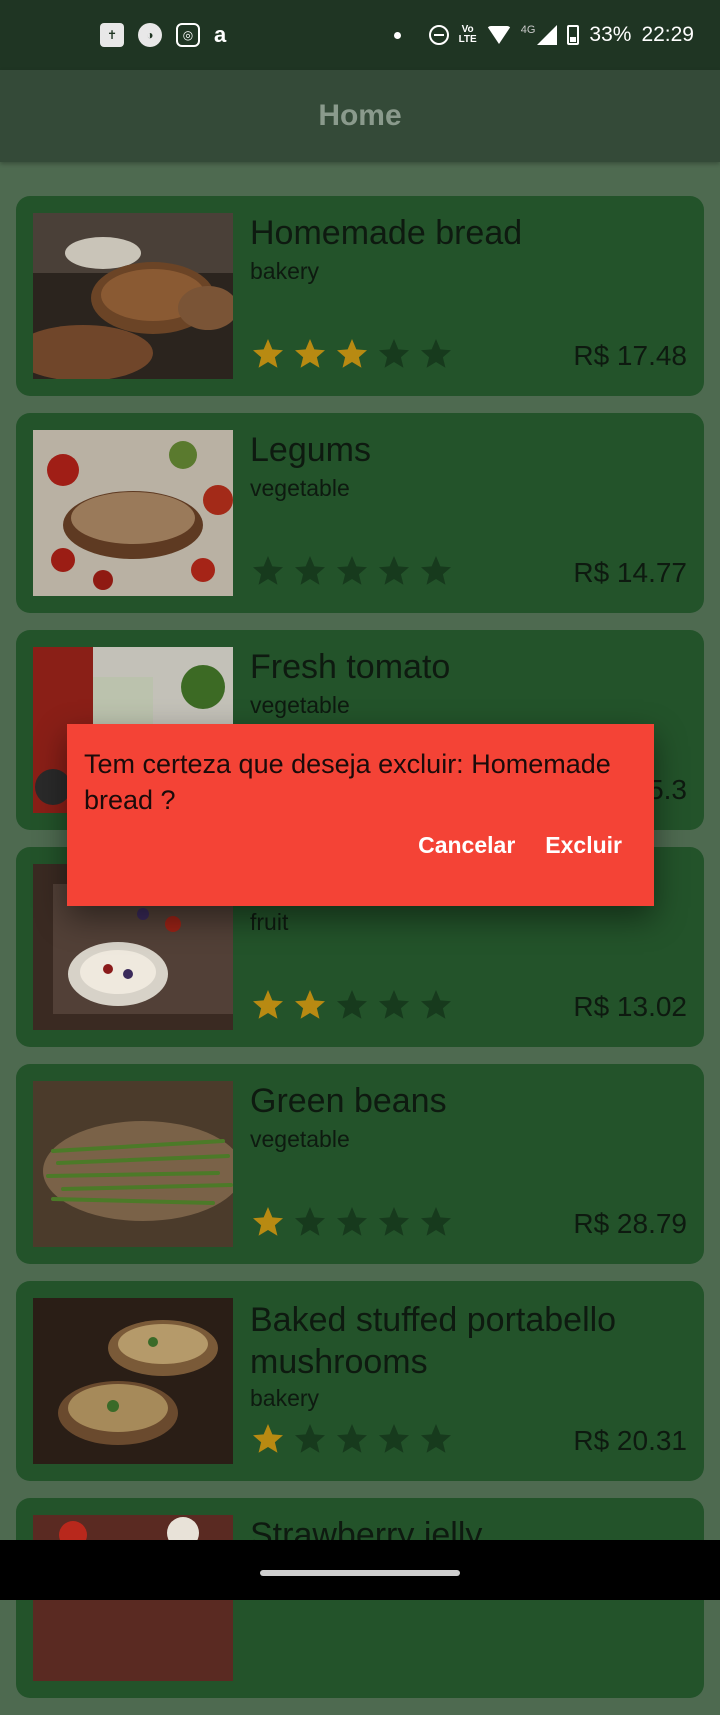 The height and width of the screenshot is (1715, 720). What do you see at coordinates (360, 1573) in the screenshot?
I see `home-gesture-handle` at bounding box center [360, 1573].